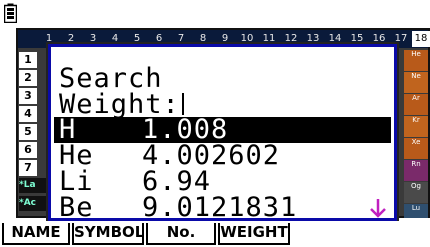 This screenshot has width=430, height=247. I want to click on dialog-title: Search, so click(111, 78).